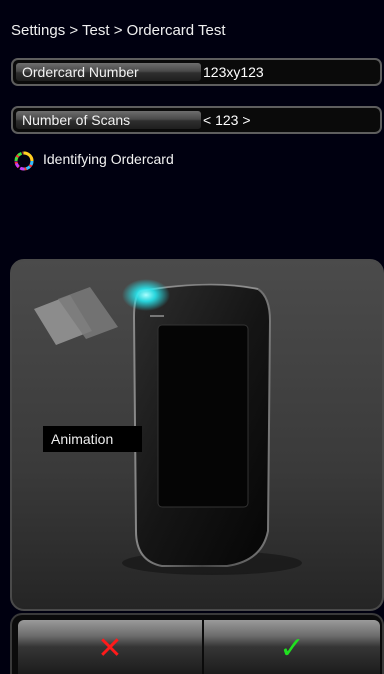  I want to click on card-icon, so click(76, 316).